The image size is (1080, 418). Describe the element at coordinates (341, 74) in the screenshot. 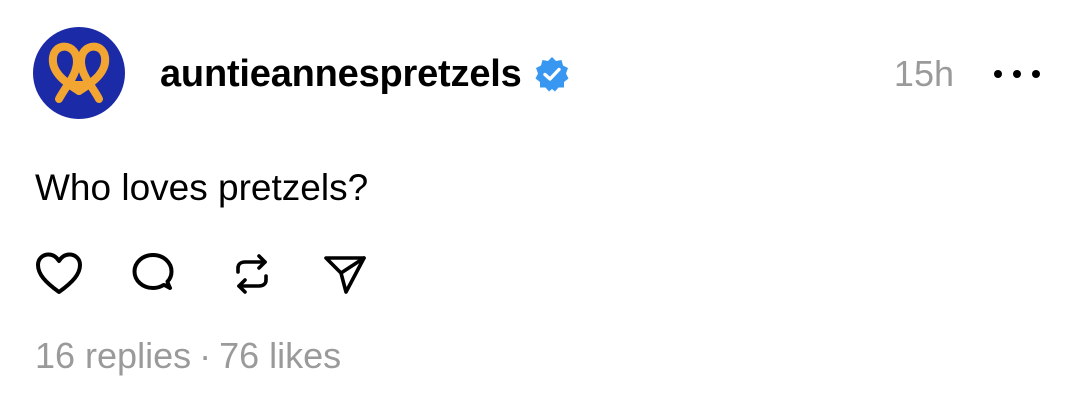

I see `username-text: auntieannespretzels` at that location.